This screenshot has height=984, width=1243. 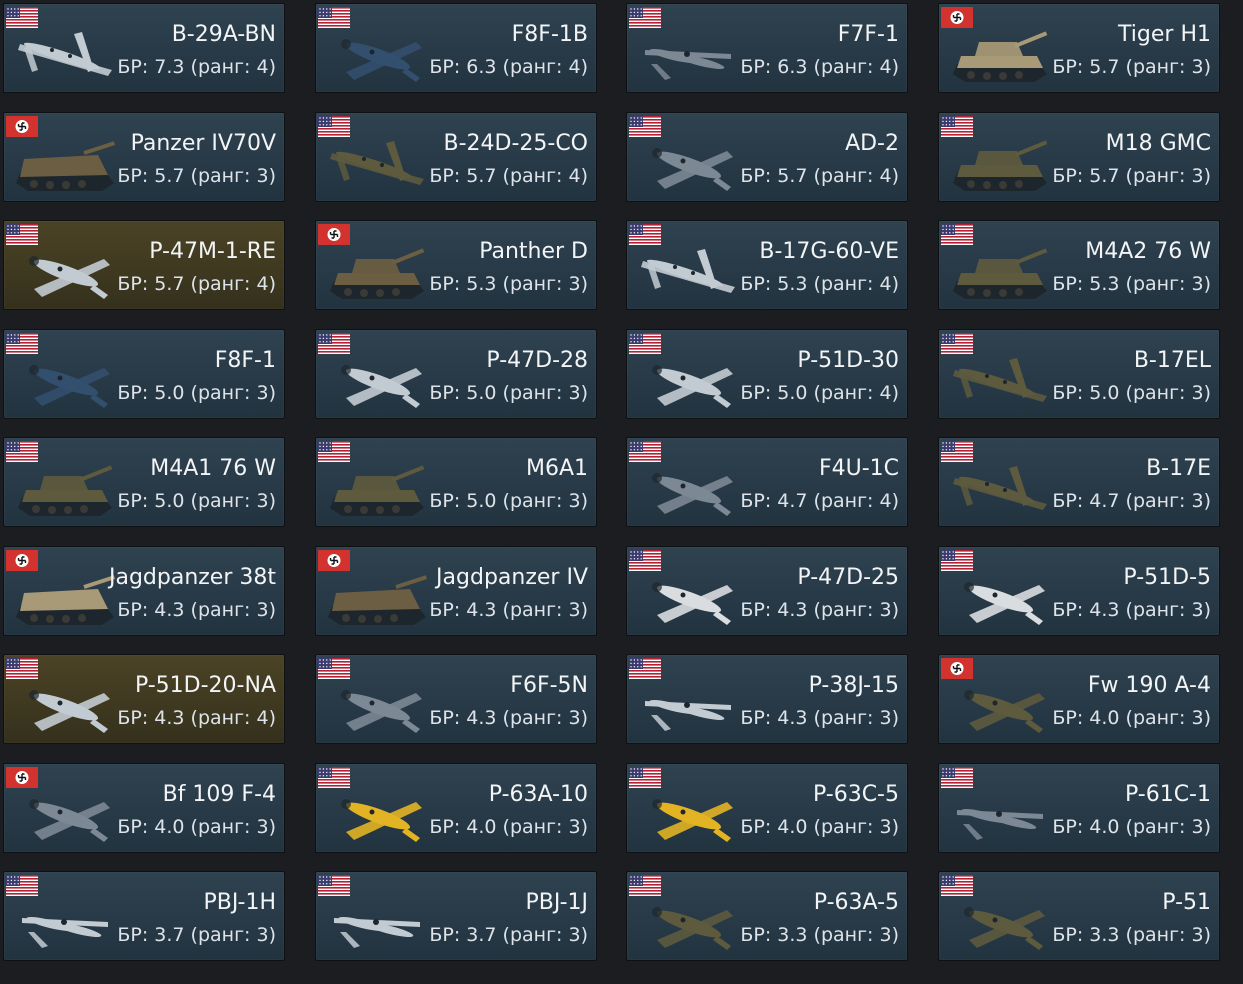 I want to click on vehicle-card-b-17g-60-ve: B-17G-60-VE БР: 5.3 (ранг: 4), so click(x=767, y=265).